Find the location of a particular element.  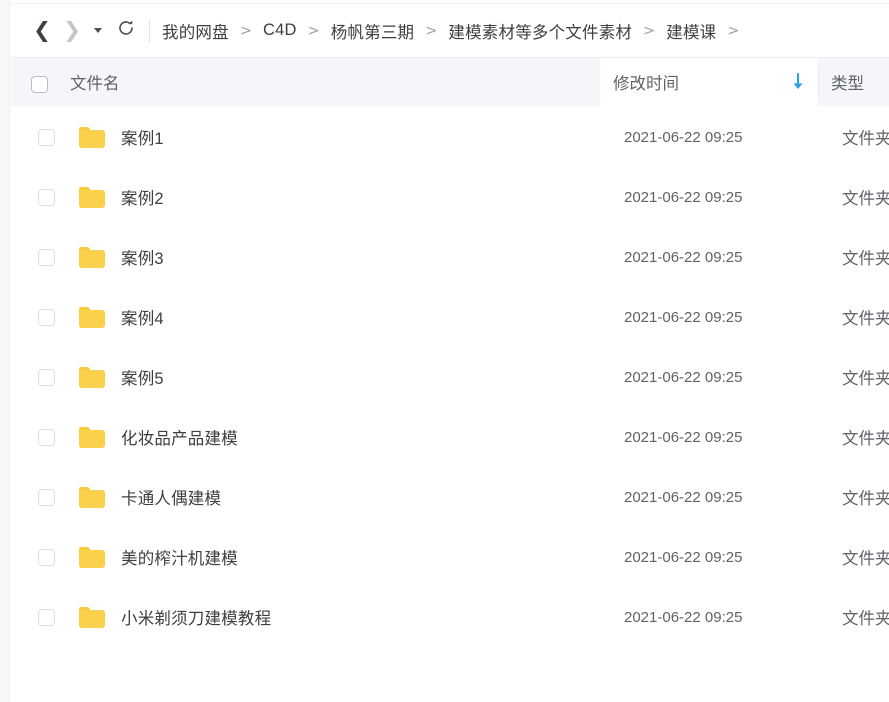

file-name: 卡通人偶建模 is located at coordinates (171, 497).